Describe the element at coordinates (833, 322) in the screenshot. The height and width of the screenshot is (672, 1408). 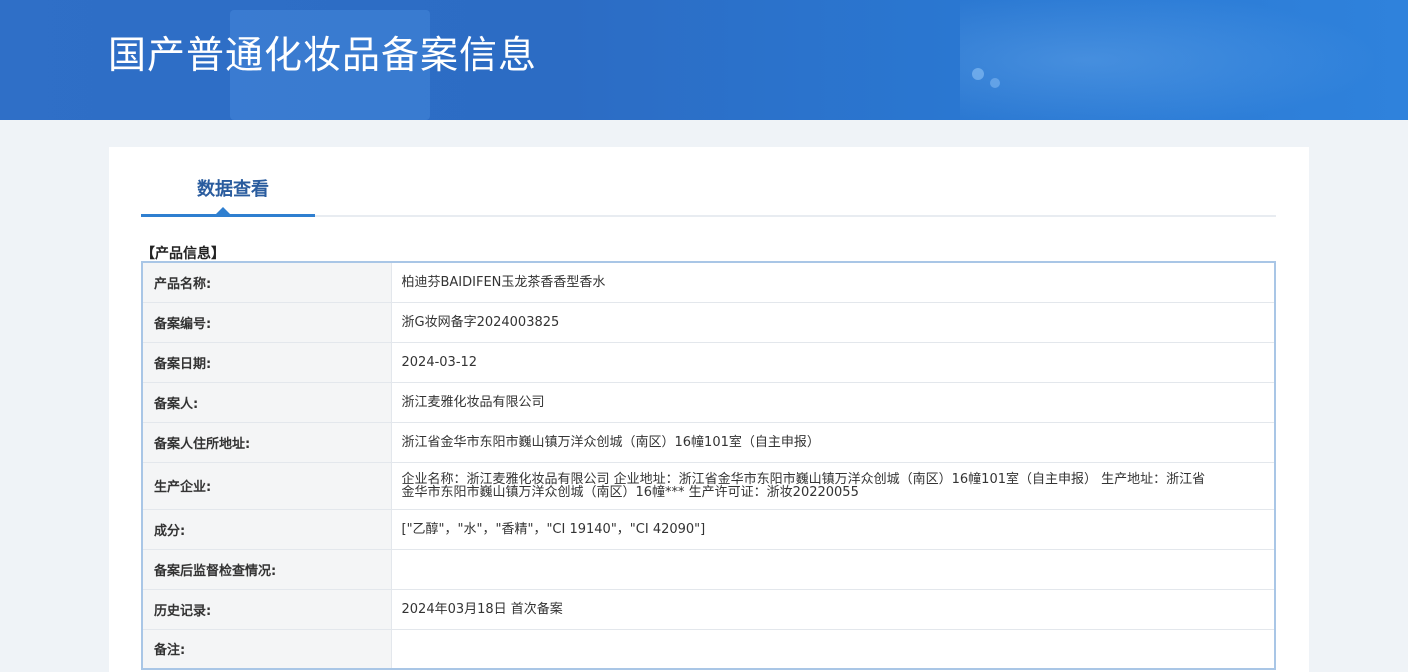
I see `row-value: 浙G妆网备字2024003825` at that location.